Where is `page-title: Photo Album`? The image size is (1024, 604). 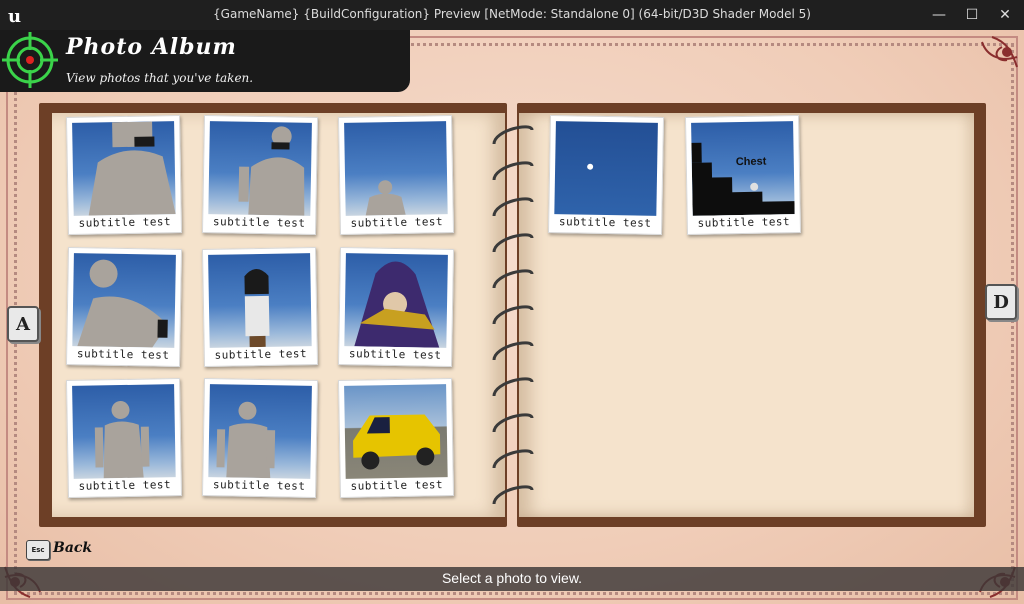
page-title: Photo Album is located at coordinates (151, 47).